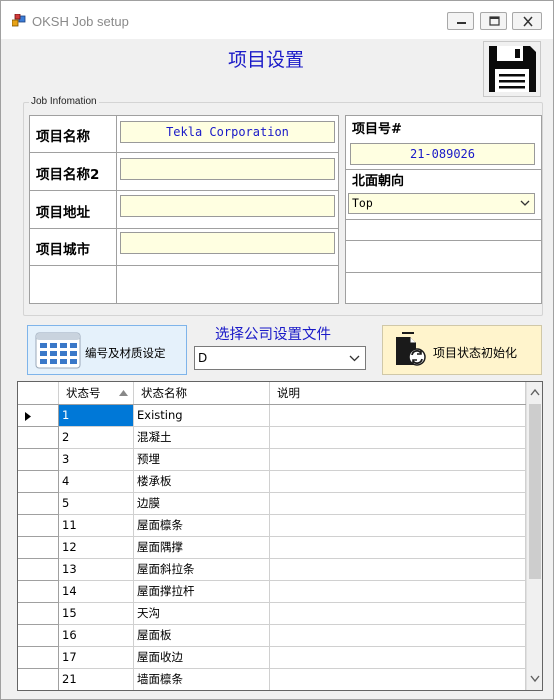 Image resolution: width=554 pixels, height=700 pixels. Describe the element at coordinates (96, 570) in the screenshot. I see `cell-status-id: 13` at that location.